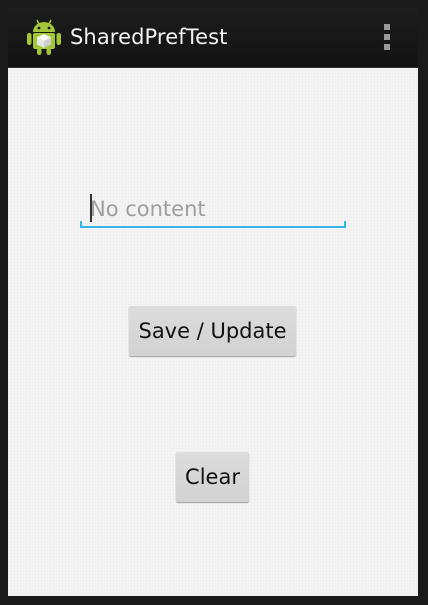 The width and height of the screenshot is (428, 605). I want to click on text-field-container, so click(213, 209).